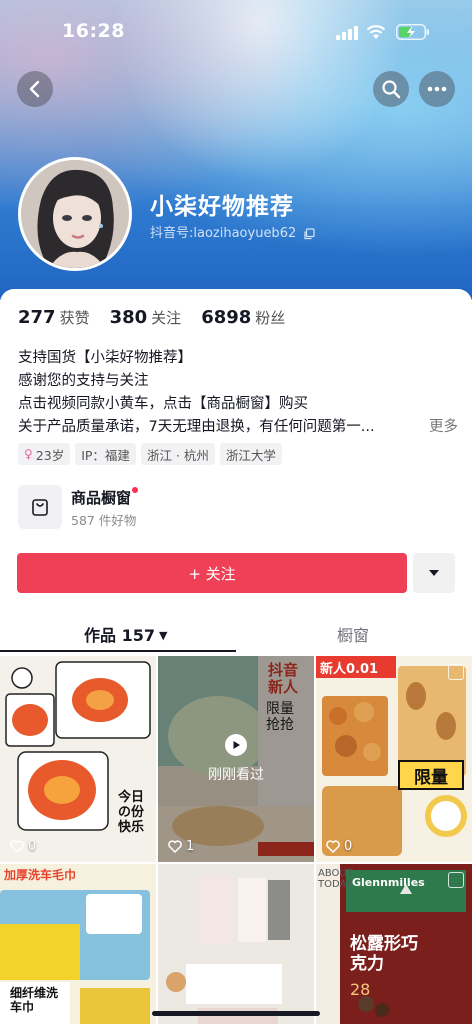 Image resolution: width=472 pixels, height=1024 pixels. I want to click on stat-following: 380 关注, so click(146, 317).